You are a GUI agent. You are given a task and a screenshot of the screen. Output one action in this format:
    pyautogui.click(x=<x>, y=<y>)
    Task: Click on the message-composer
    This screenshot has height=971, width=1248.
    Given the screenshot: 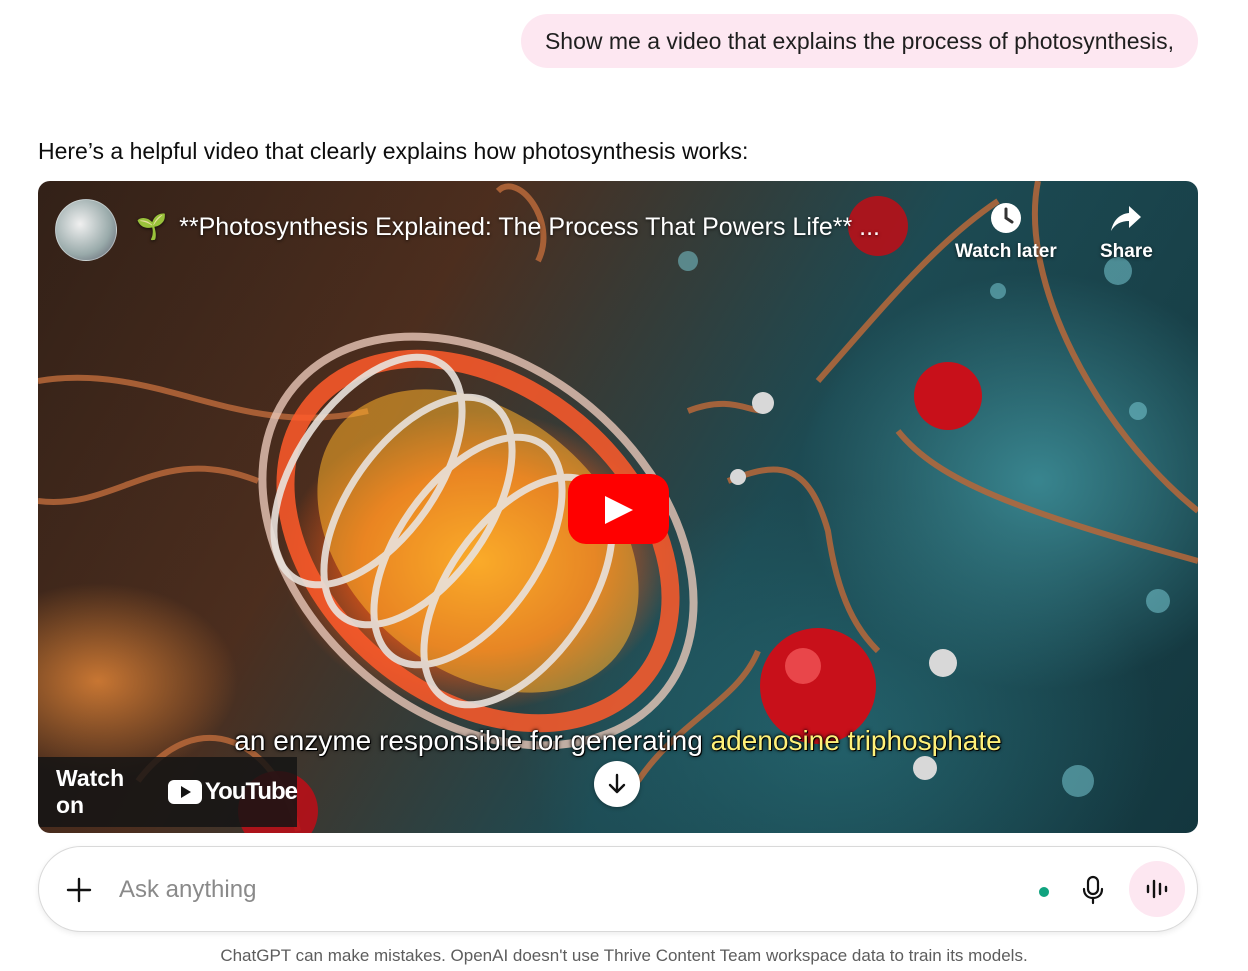 What is the action you would take?
    pyautogui.click(x=618, y=889)
    